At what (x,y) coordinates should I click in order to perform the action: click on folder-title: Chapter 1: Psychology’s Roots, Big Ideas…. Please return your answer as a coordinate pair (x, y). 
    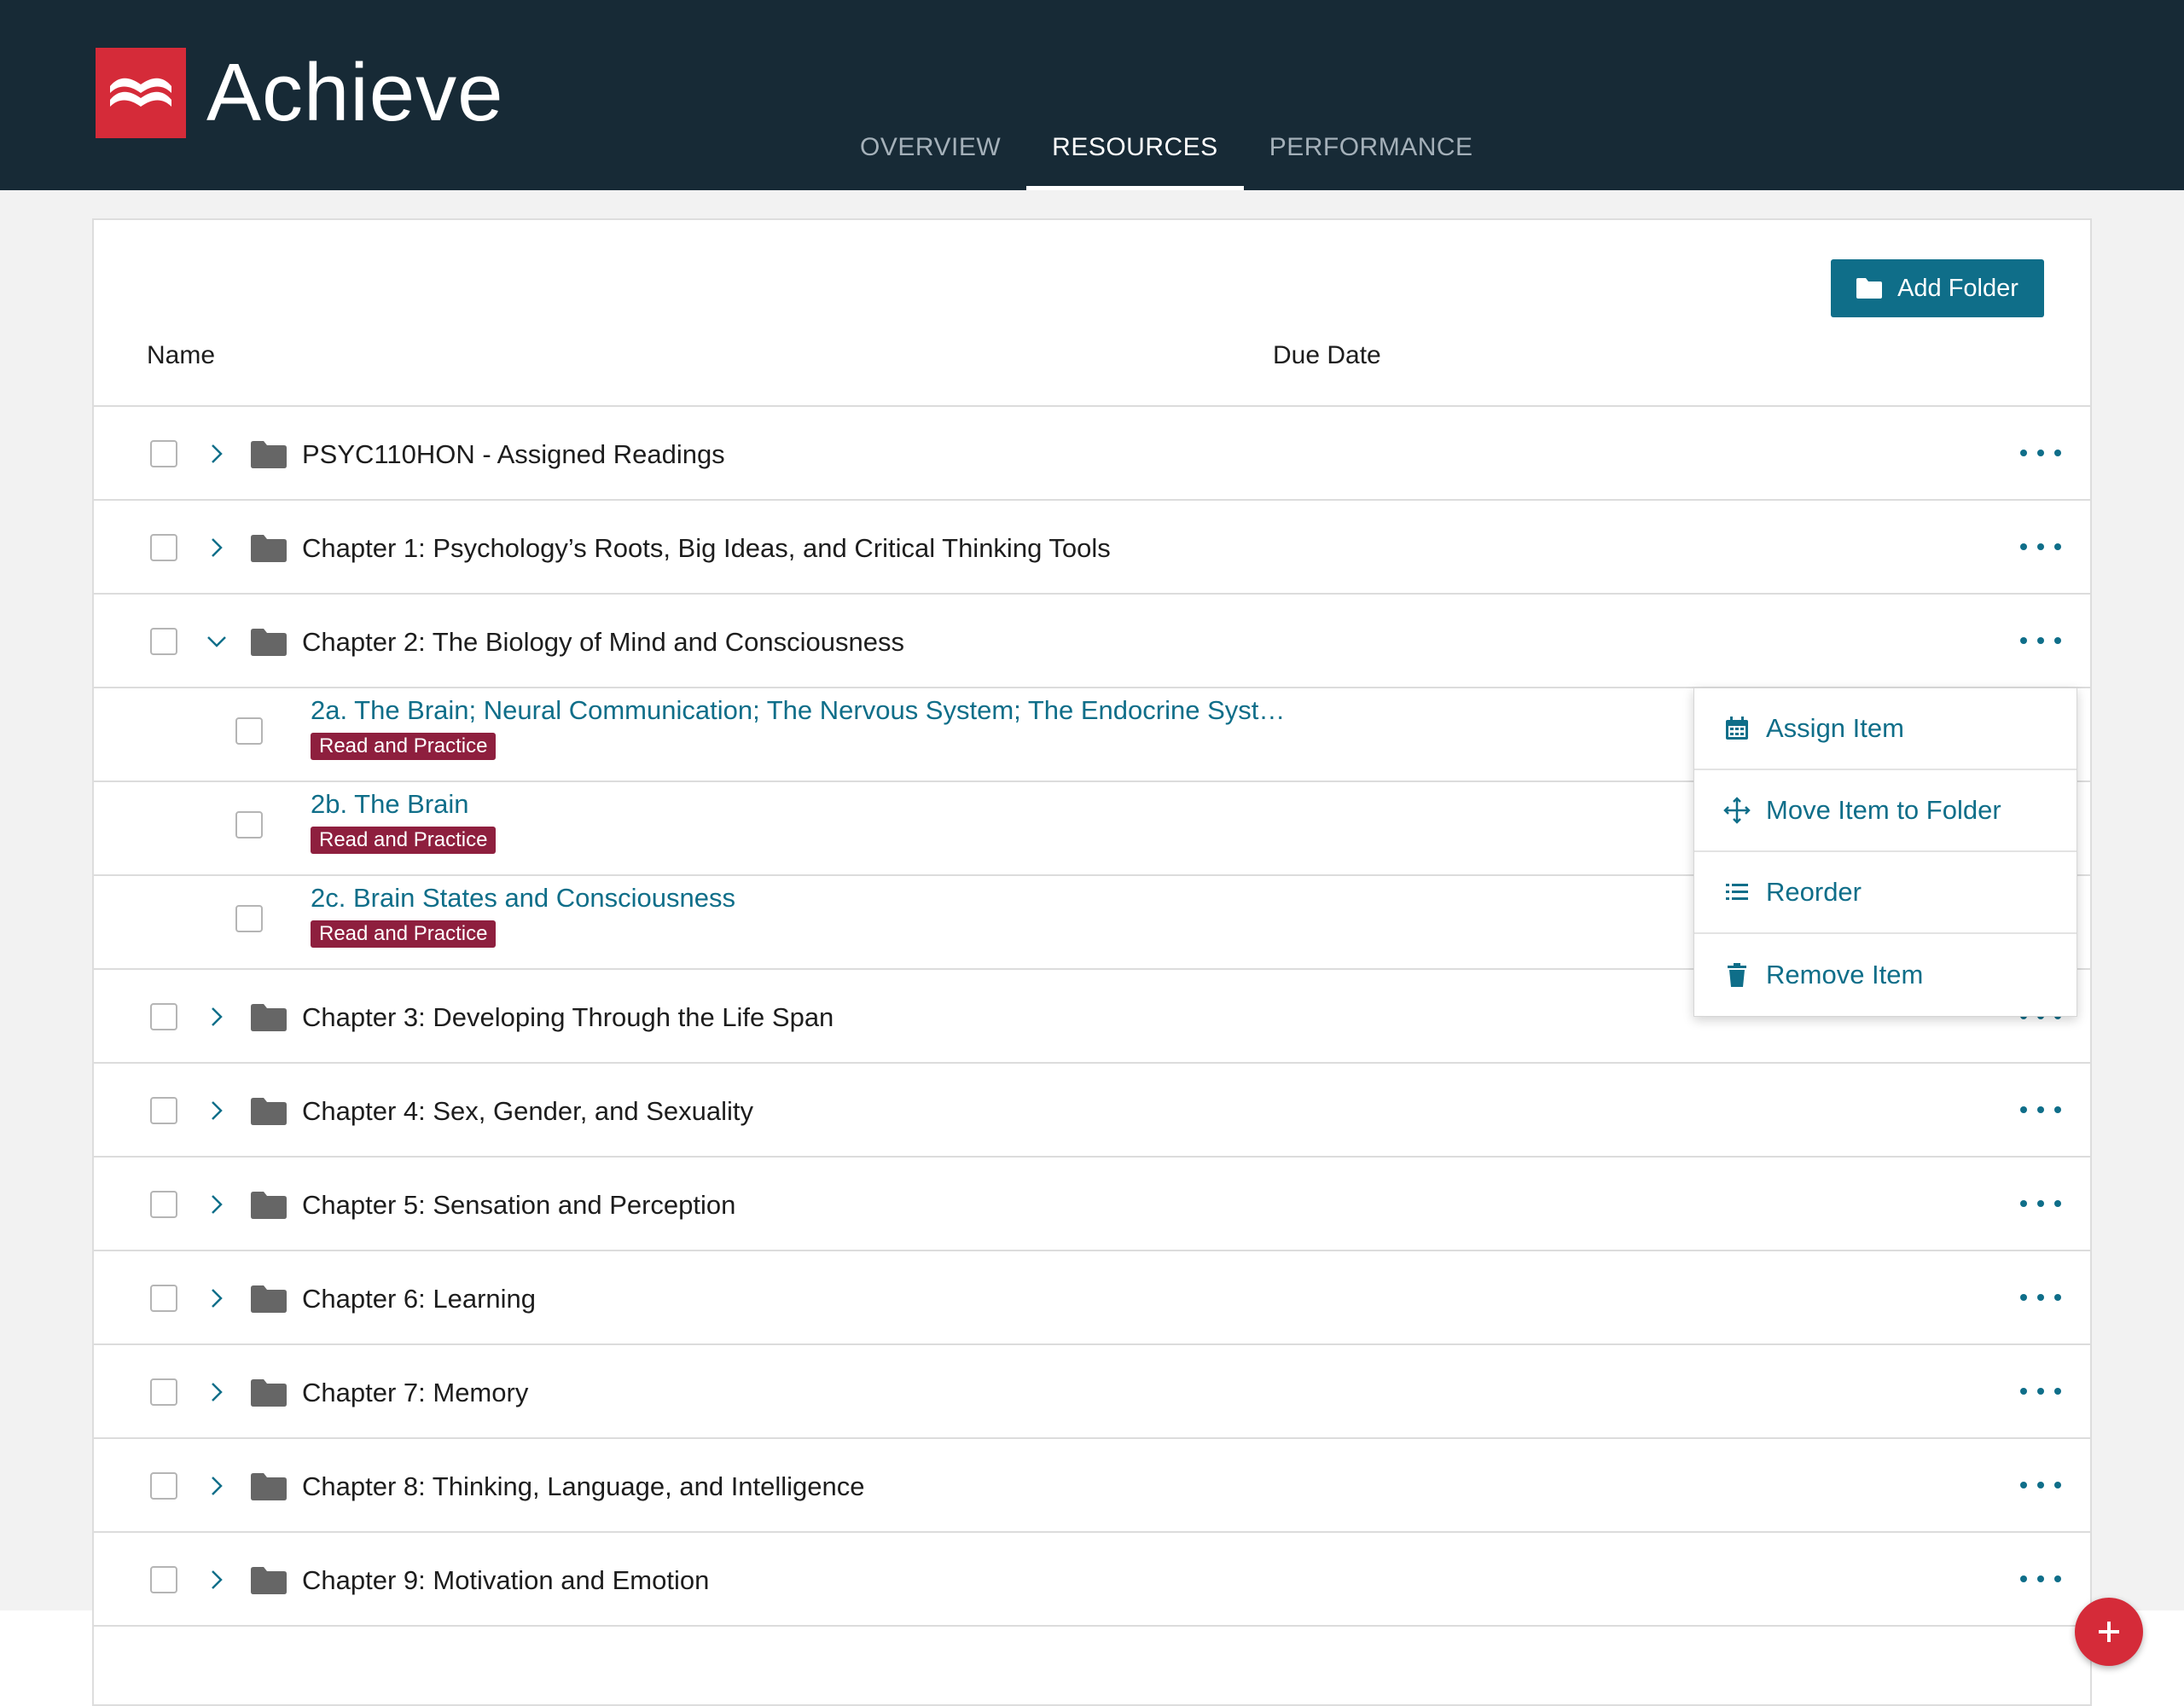
    Looking at the image, I should click on (706, 548).